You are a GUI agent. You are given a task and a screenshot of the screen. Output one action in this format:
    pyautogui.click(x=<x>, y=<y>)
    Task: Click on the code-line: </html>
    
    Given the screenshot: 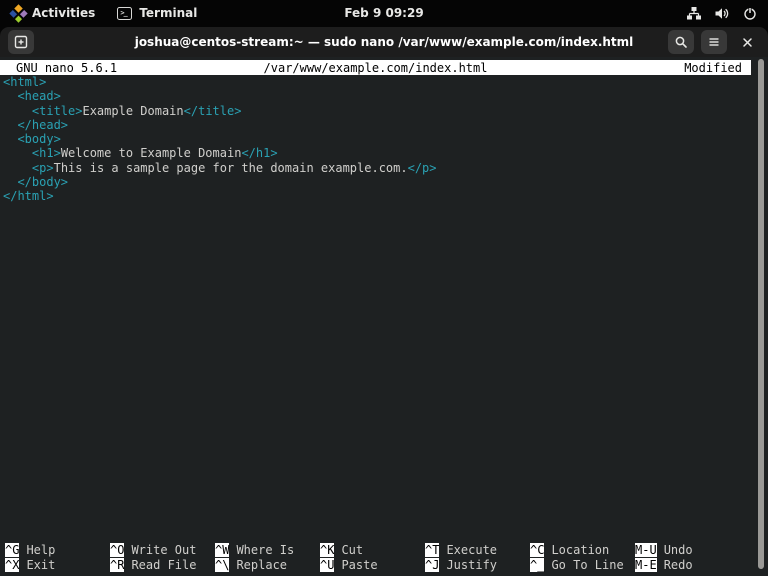 What is the action you would take?
    pyautogui.click(x=377, y=196)
    